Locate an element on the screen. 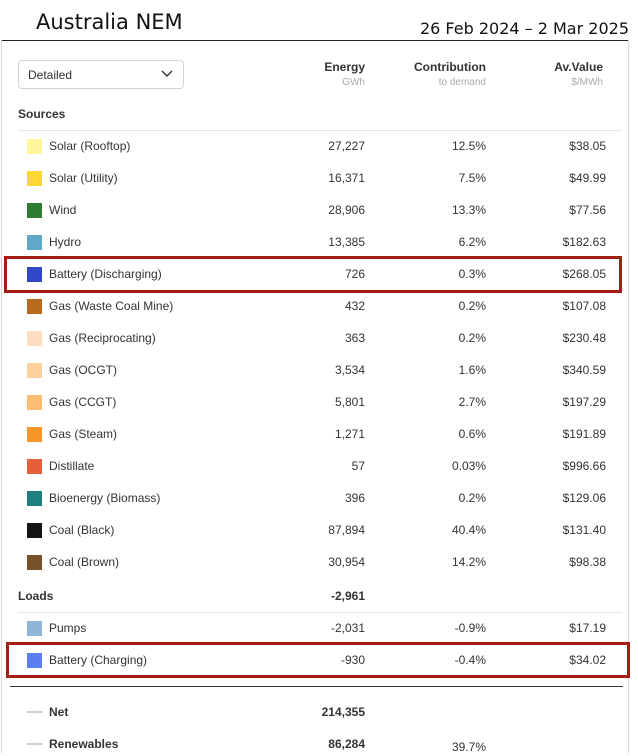 The image size is (638, 756). av-value: $77.56 is located at coordinates (587, 210).